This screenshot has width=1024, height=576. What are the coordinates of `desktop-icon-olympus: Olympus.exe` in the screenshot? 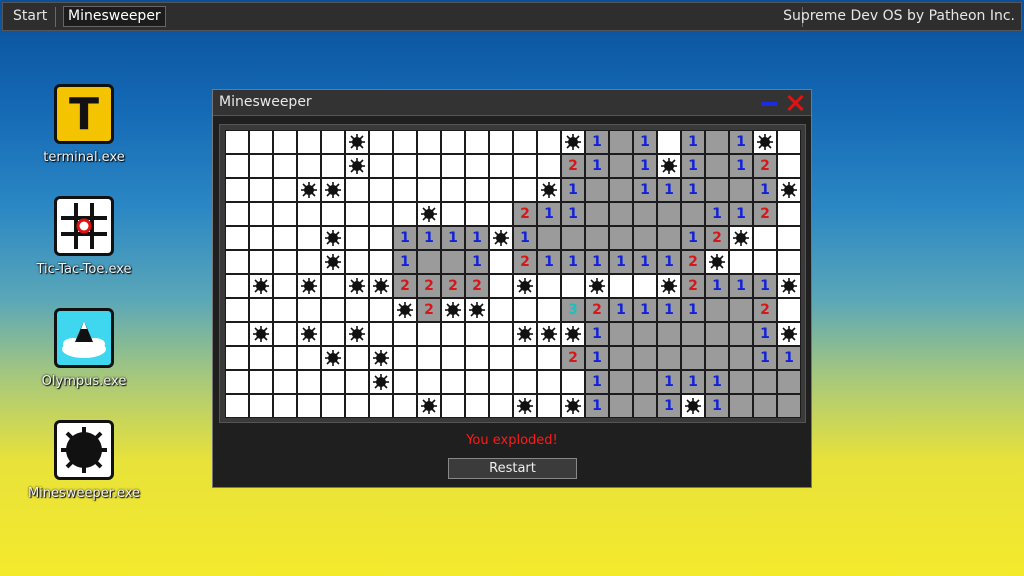 It's located at (84, 348).